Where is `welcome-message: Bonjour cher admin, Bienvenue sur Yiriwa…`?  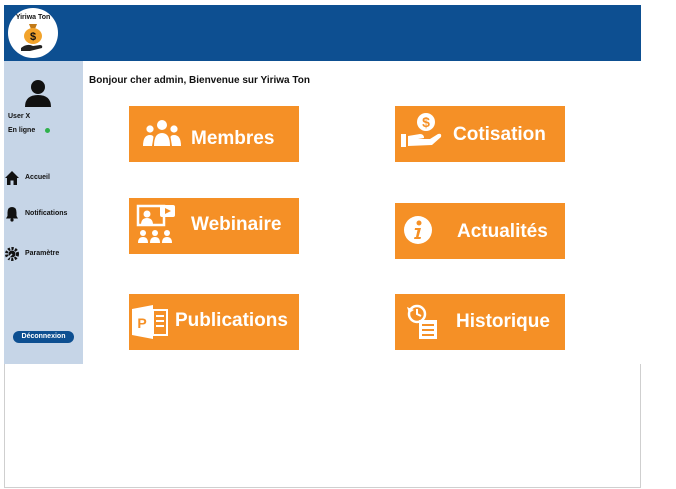
welcome-message: Bonjour cher admin, Bienvenue sur Yiriwa… is located at coordinates (199, 80).